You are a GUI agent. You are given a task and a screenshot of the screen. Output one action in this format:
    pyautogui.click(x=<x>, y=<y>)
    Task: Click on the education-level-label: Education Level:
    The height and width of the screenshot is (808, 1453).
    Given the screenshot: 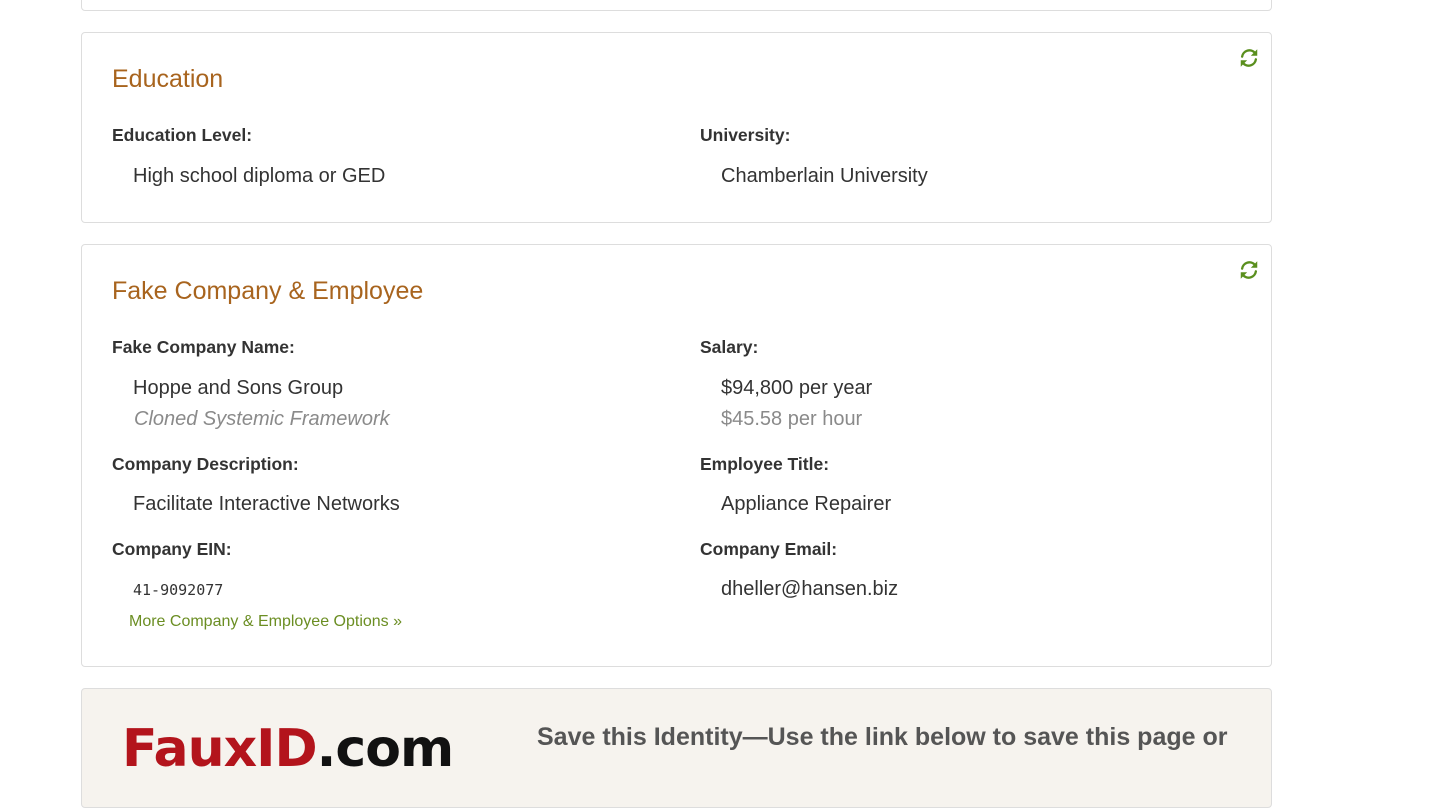 What is the action you would take?
    pyautogui.click(x=182, y=135)
    